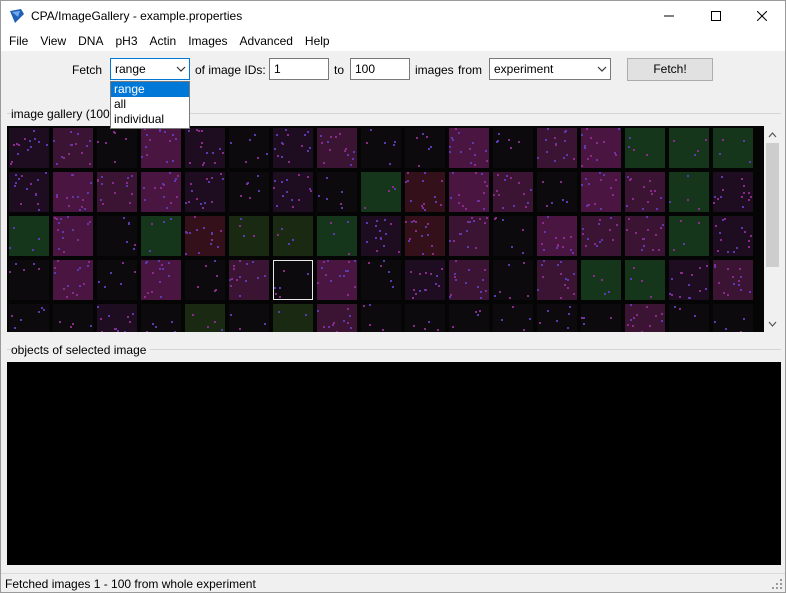  Describe the element at coordinates (150, 119) in the screenshot. I see `dropdown-option-individual: individual` at that location.